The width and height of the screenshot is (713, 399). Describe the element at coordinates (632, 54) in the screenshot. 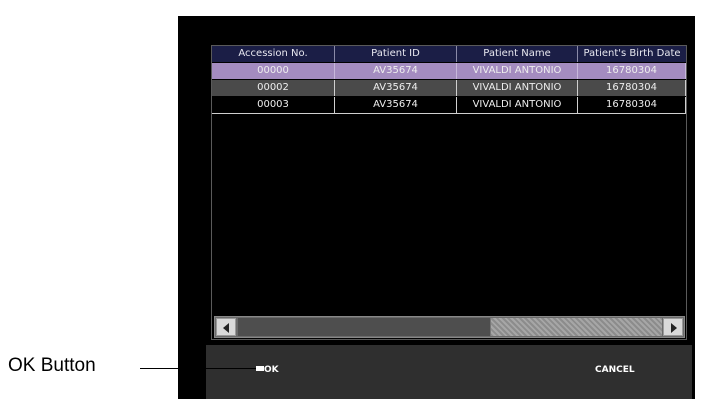

I see `column-header-birth-date: Patient's Birth Date` at that location.